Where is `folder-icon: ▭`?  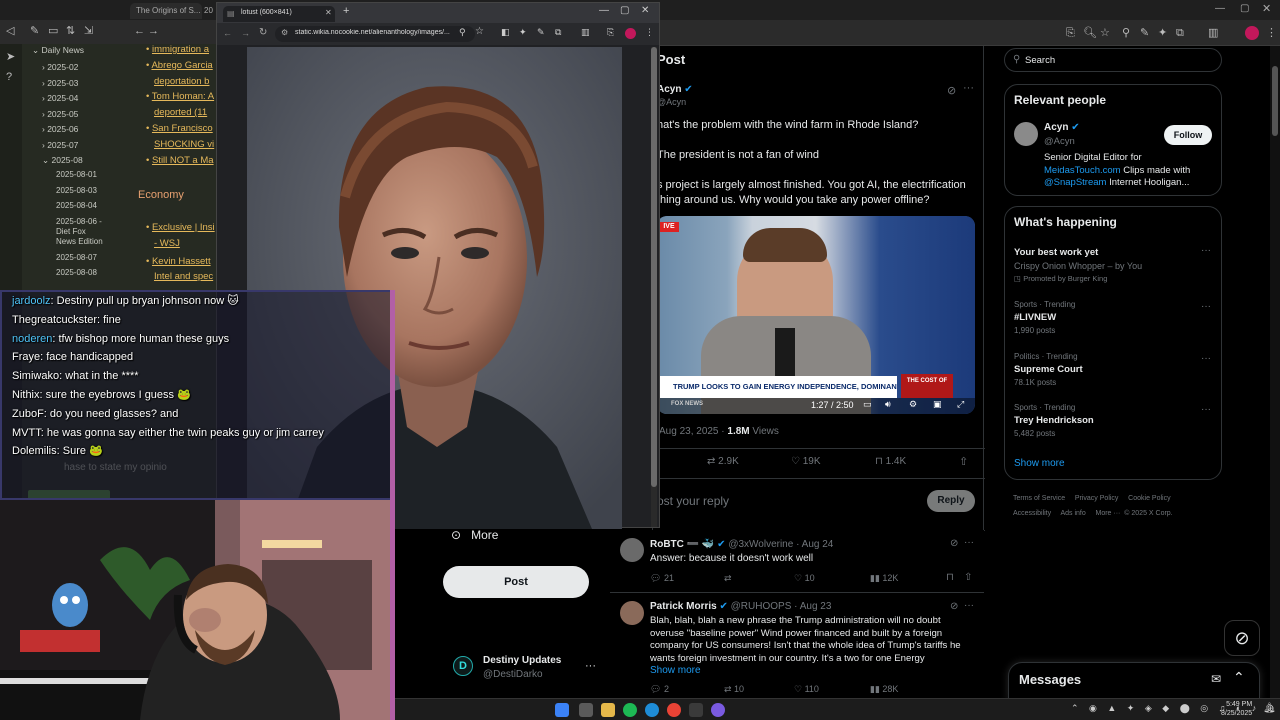
folder-icon: ▭ is located at coordinates (53, 31).